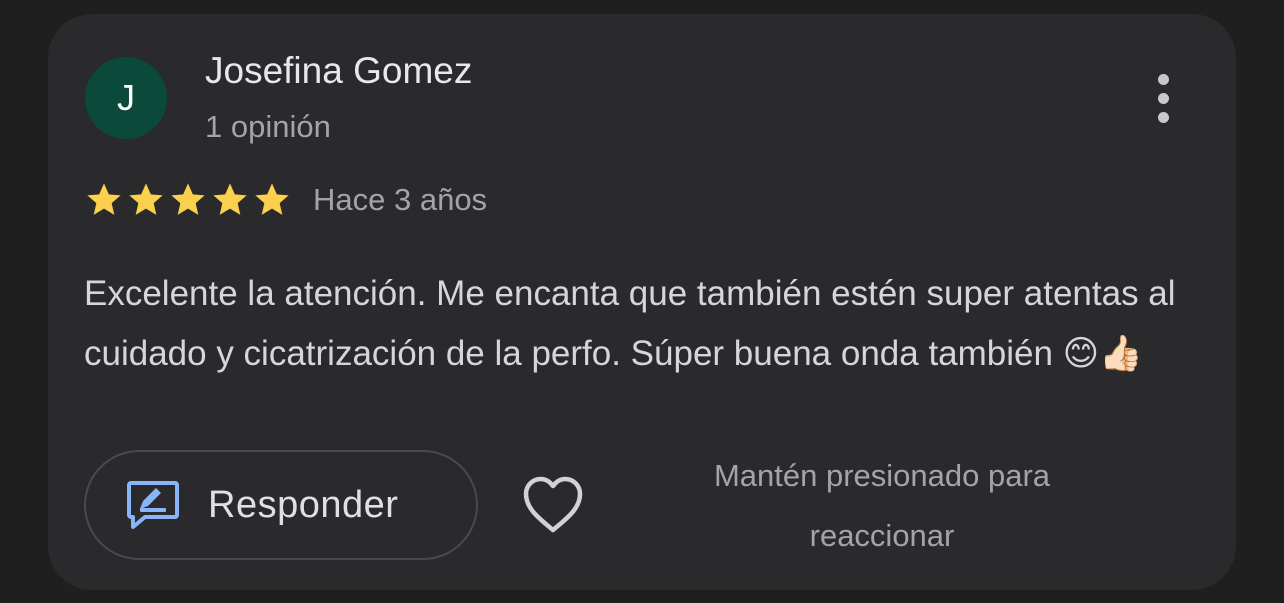 This screenshot has width=1284, height=603. What do you see at coordinates (153, 505) in the screenshot?
I see `reply-icon` at bounding box center [153, 505].